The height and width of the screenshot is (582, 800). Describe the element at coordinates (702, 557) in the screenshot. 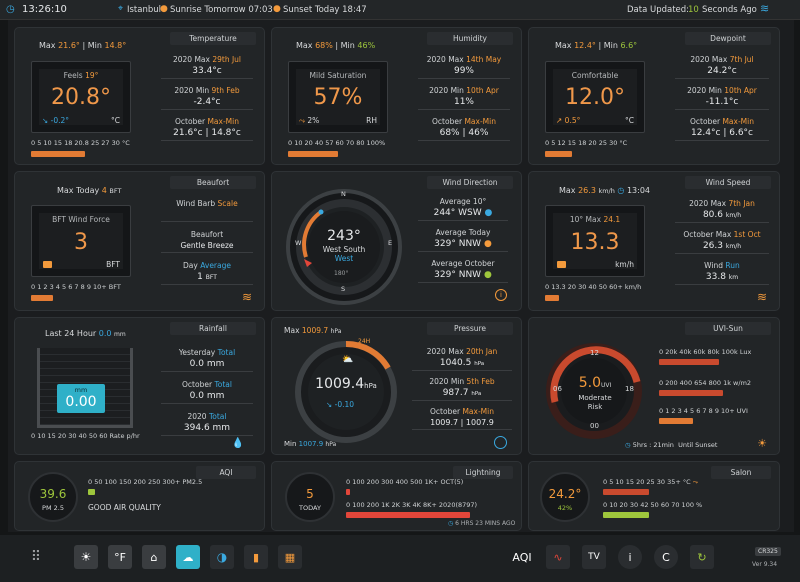

I see `refresh-icon: ↻` at that location.